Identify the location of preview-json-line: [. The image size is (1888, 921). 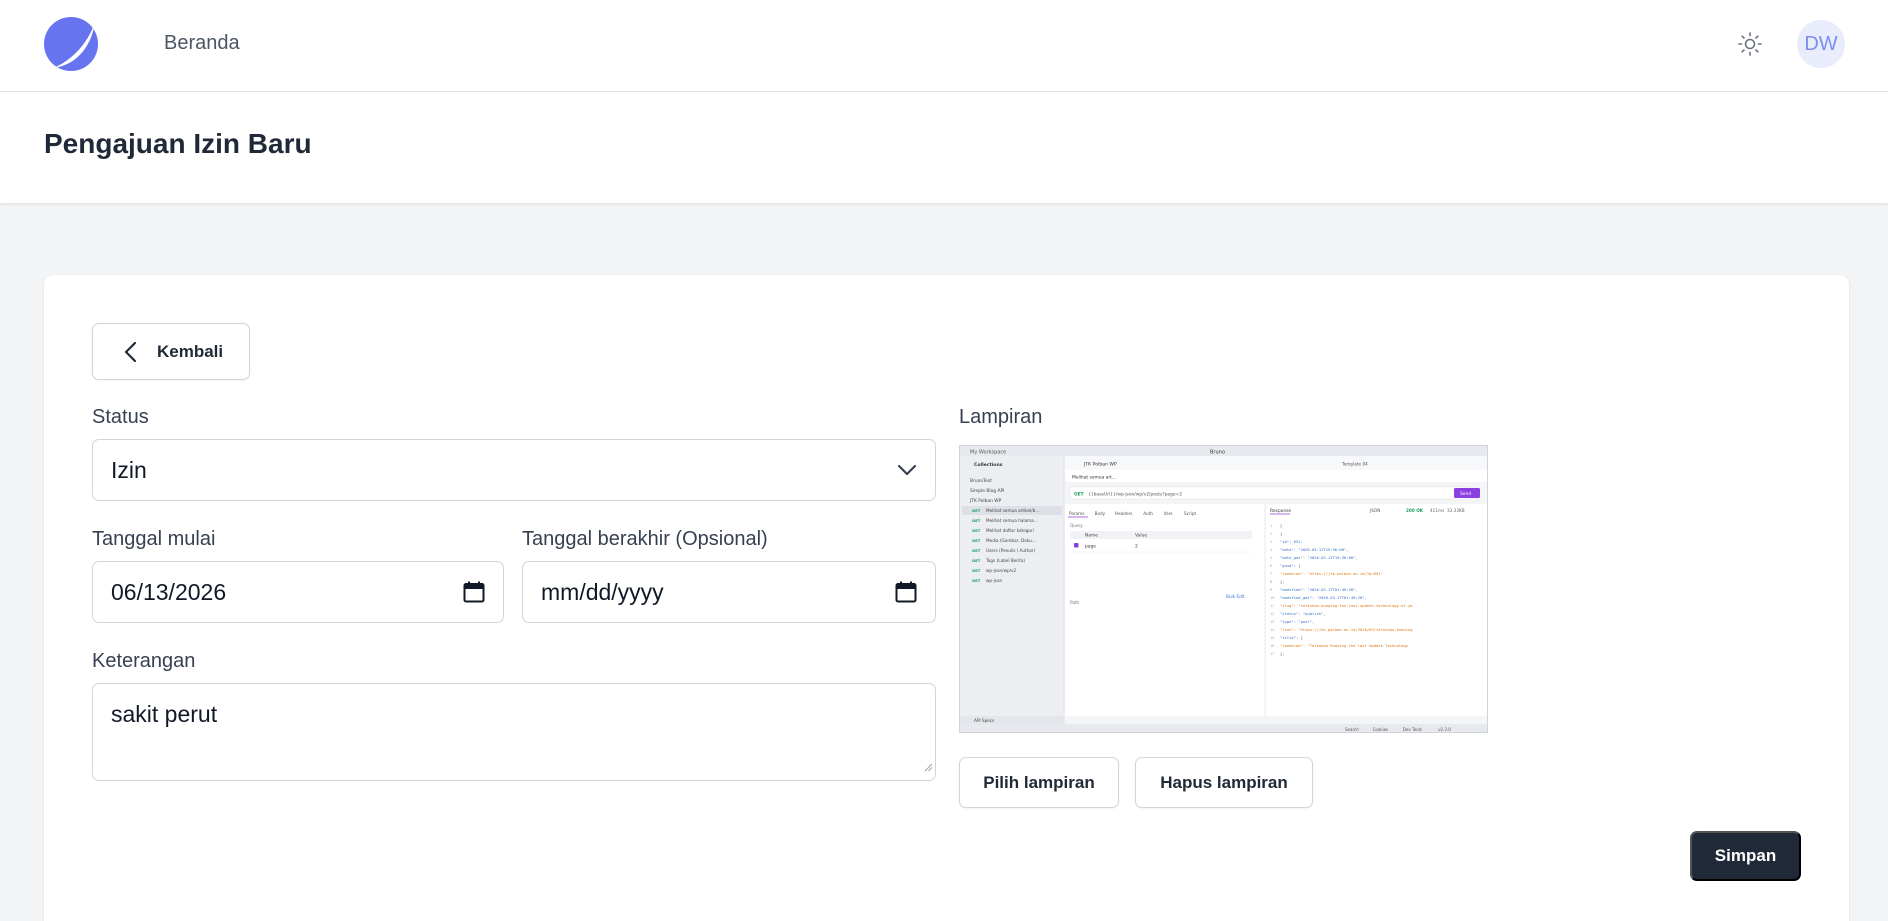
(1281, 525).